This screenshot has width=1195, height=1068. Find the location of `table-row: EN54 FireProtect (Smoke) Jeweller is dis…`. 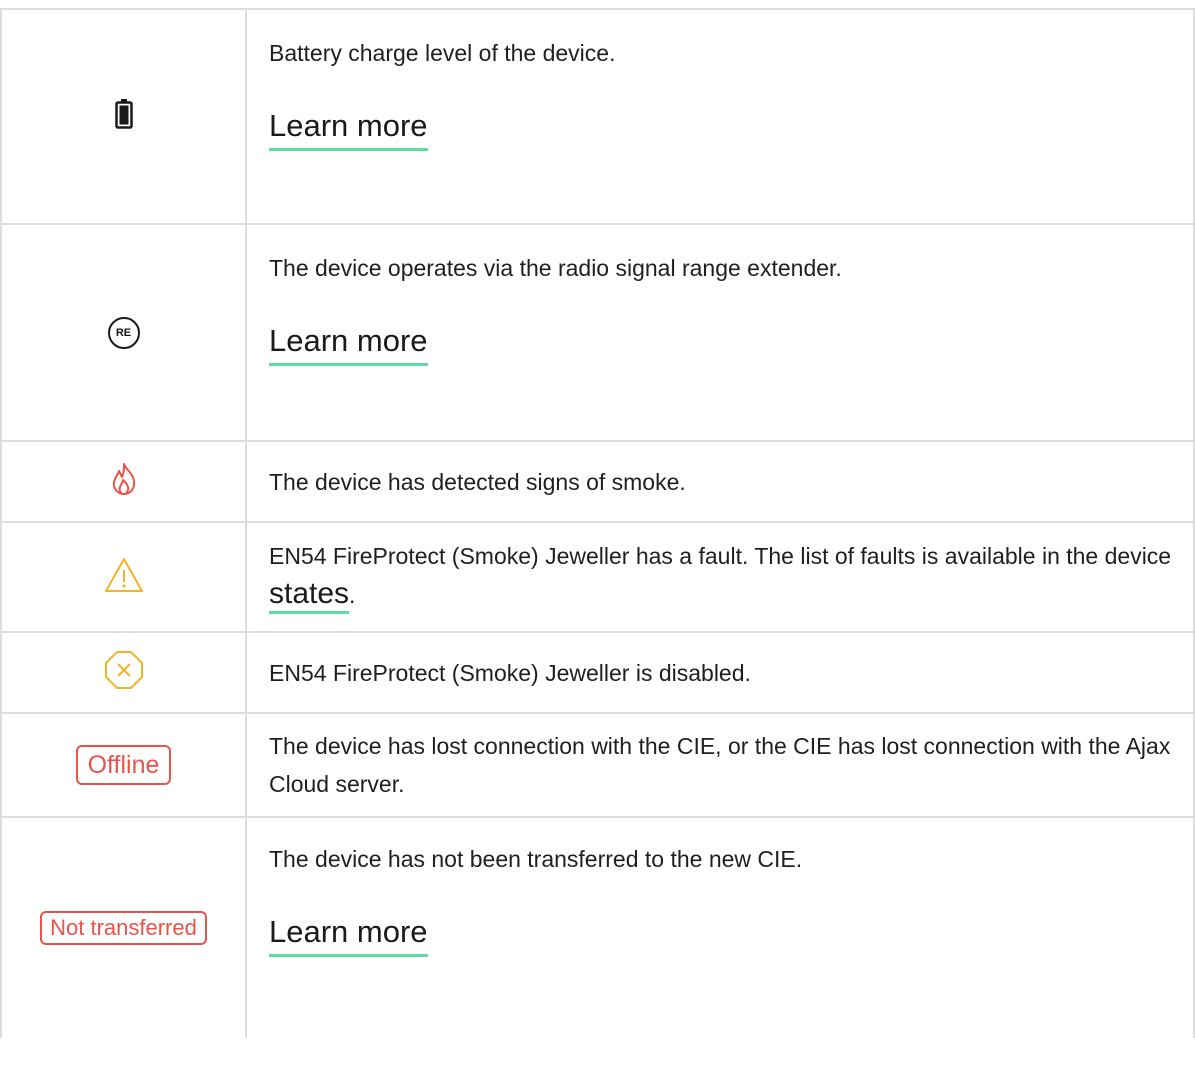

table-row: EN54 FireProtect (Smoke) Jeweller is dis… is located at coordinates (597, 673).